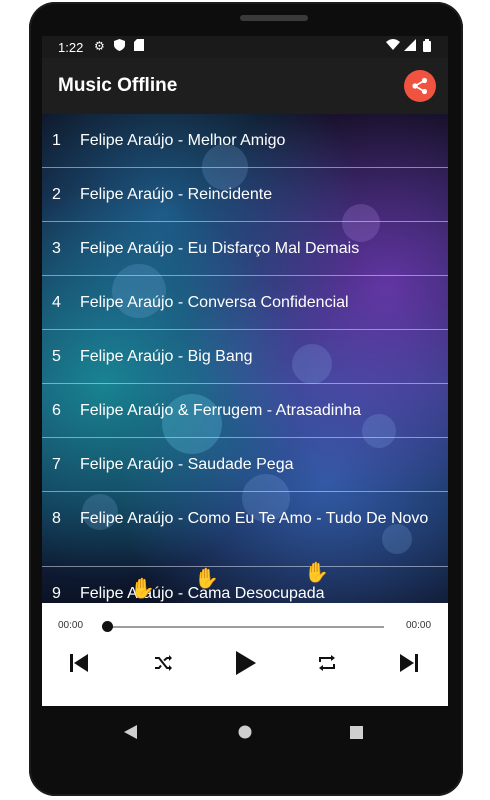 The height and width of the screenshot is (800, 490). I want to click on next-button, so click(409, 663).